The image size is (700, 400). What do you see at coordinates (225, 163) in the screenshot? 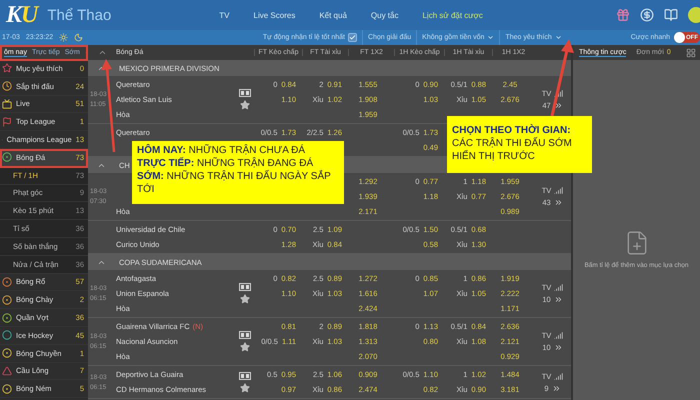
I see `note-text: TRỰC TIẾP: NHỮNG TRẬN ĐANG ĐÁ` at bounding box center [225, 163].